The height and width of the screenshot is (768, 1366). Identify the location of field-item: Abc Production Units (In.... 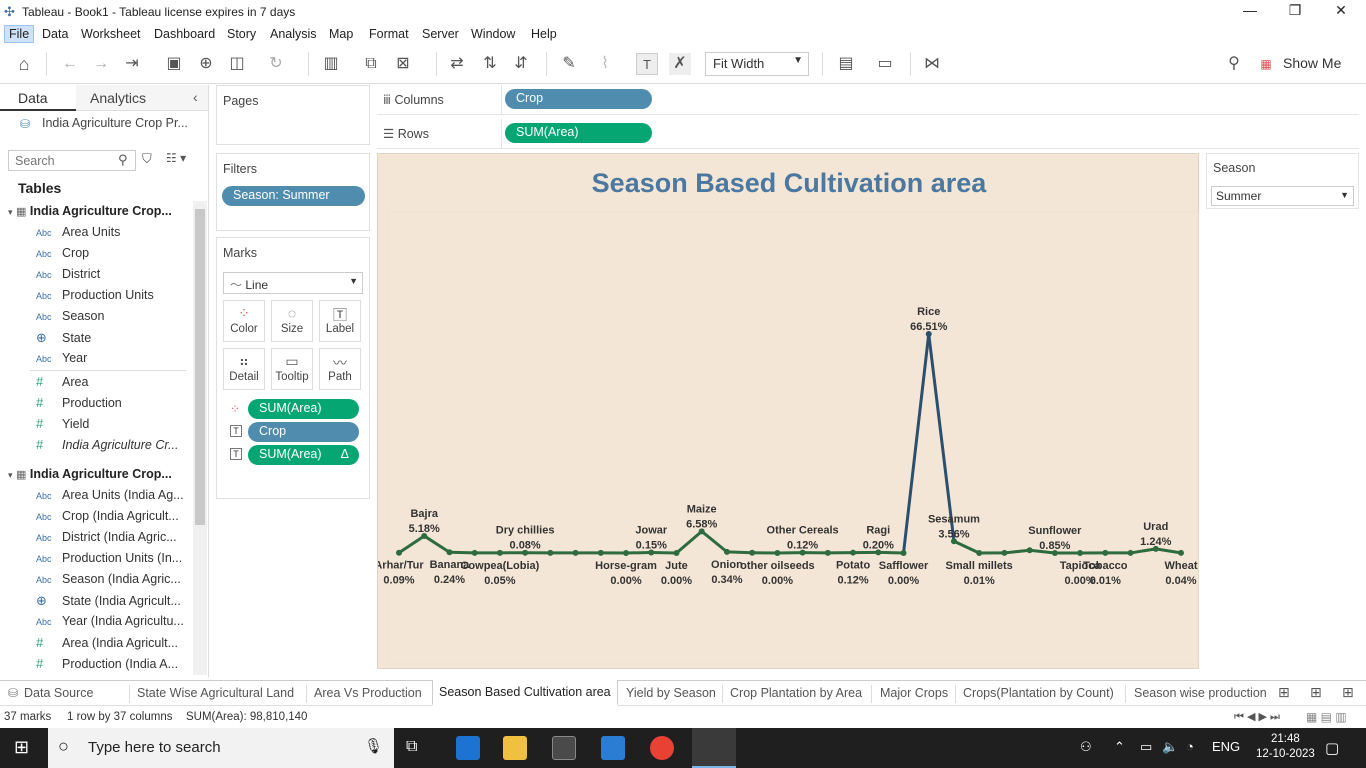
(109, 558).